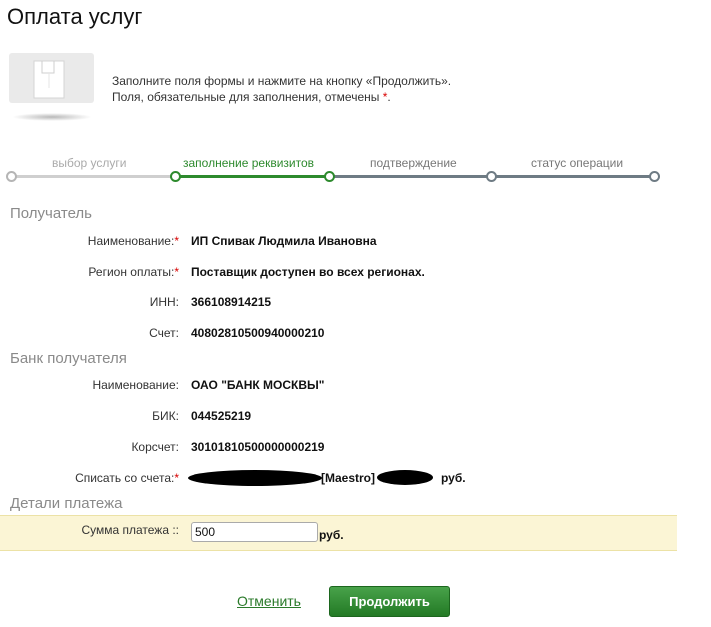  I want to click on info-panel, so click(51, 78).